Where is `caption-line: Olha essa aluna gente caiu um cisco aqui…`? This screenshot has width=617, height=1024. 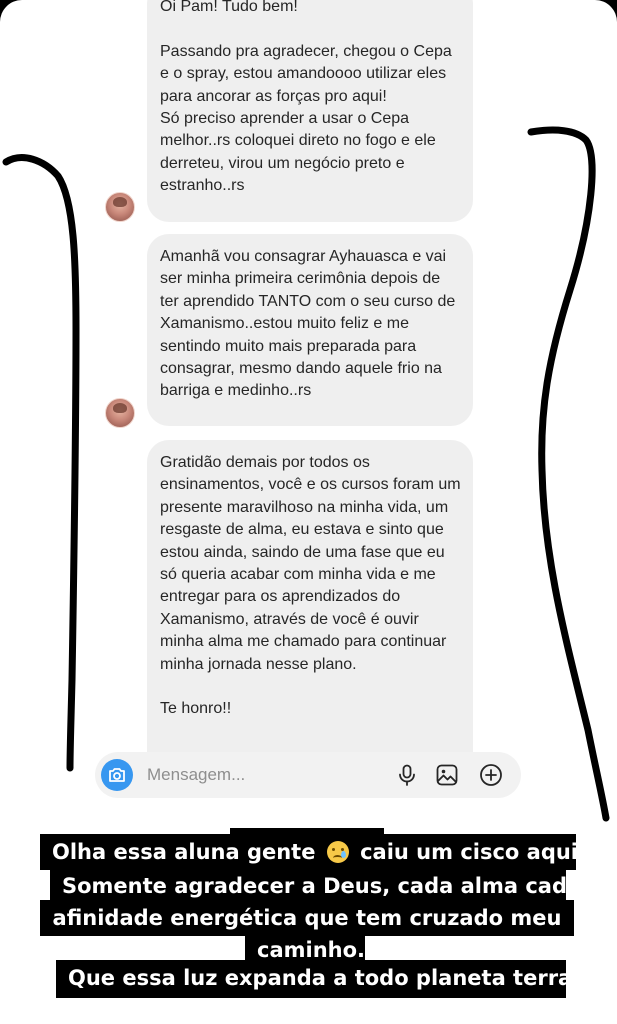
caption-line: Olha essa aluna gente caiu um cisco aqui… is located at coordinates (313, 852).